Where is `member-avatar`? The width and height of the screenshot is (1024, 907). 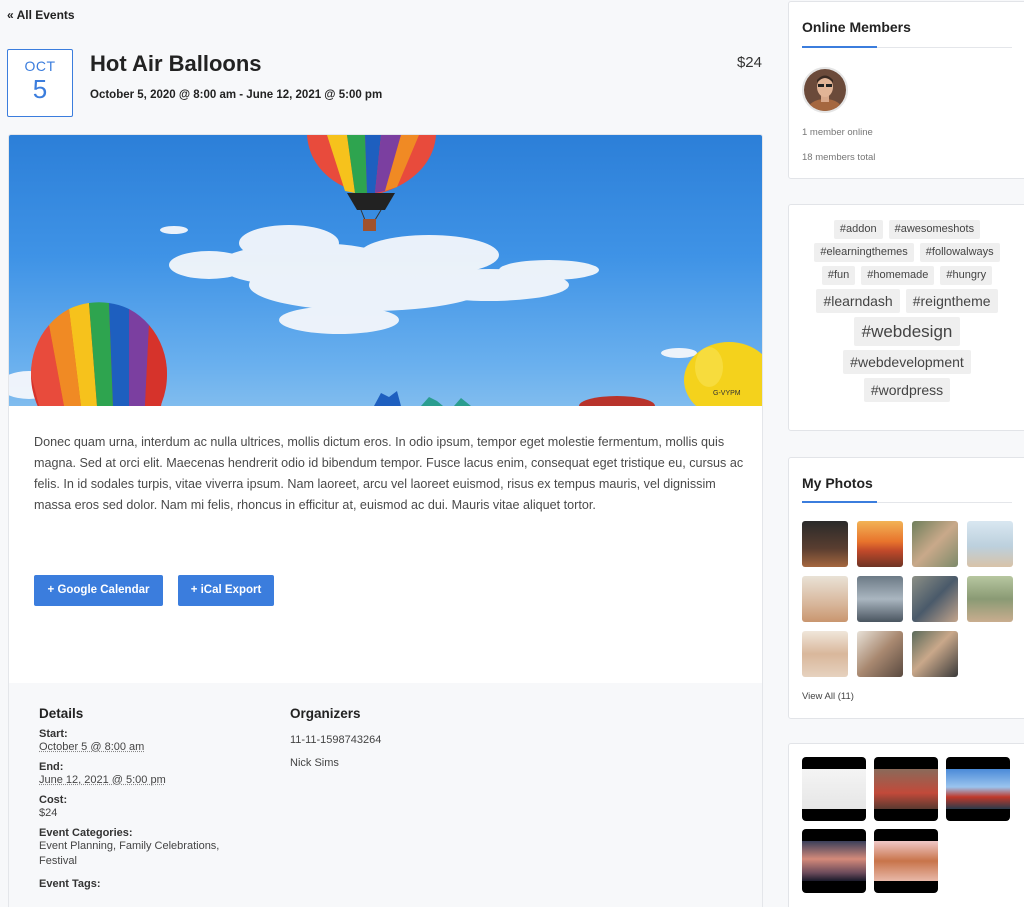 member-avatar is located at coordinates (825, 90).